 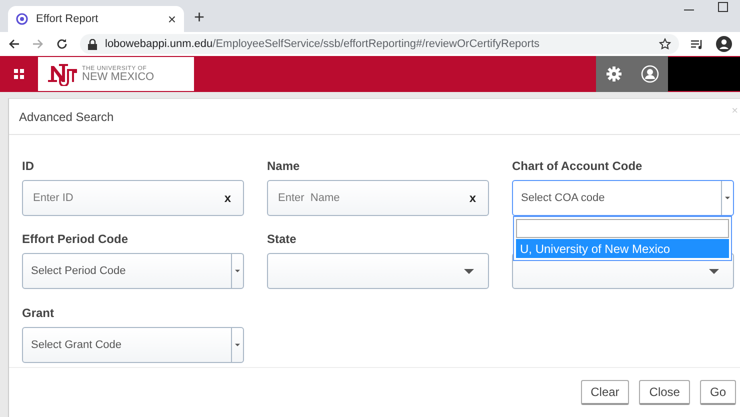 I want to click on address-bar: lobowebappi.unm.edu/EmployeeSelfService/ssb/effortReporting#/reviewOrCertifyReports, so click(x=379, y=44).